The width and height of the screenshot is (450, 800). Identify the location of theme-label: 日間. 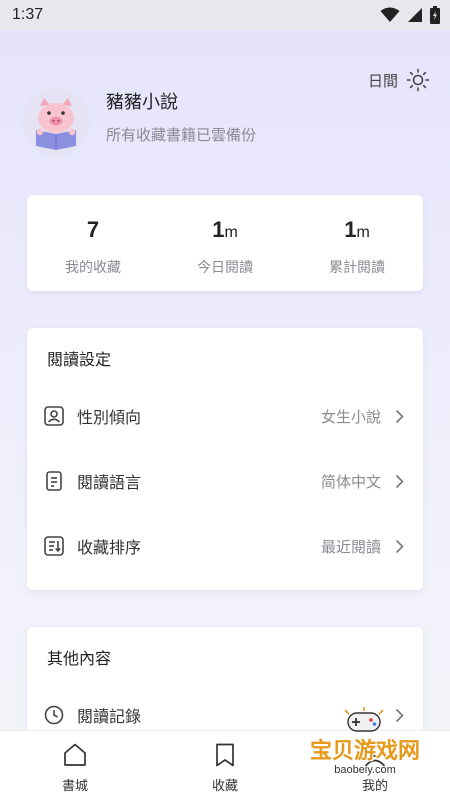
(382, 80).